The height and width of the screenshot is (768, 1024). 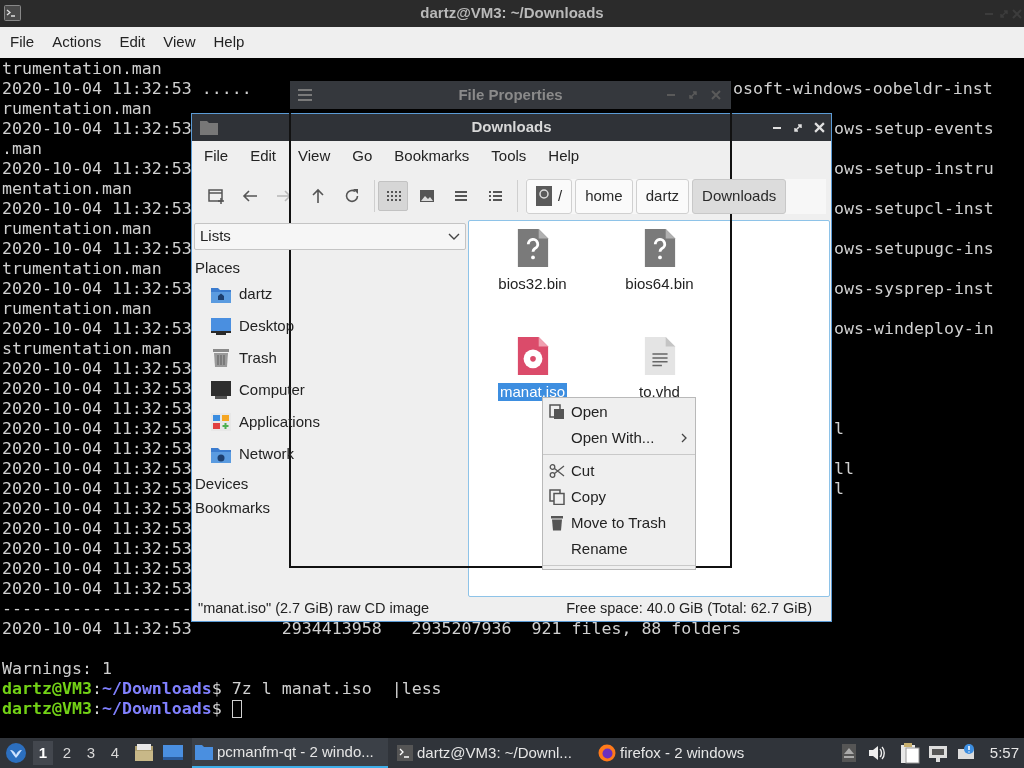 What do you see at coordinates (544, 196) in the screenshot?
I see `drive-icon` at bounding box center [544, 196].